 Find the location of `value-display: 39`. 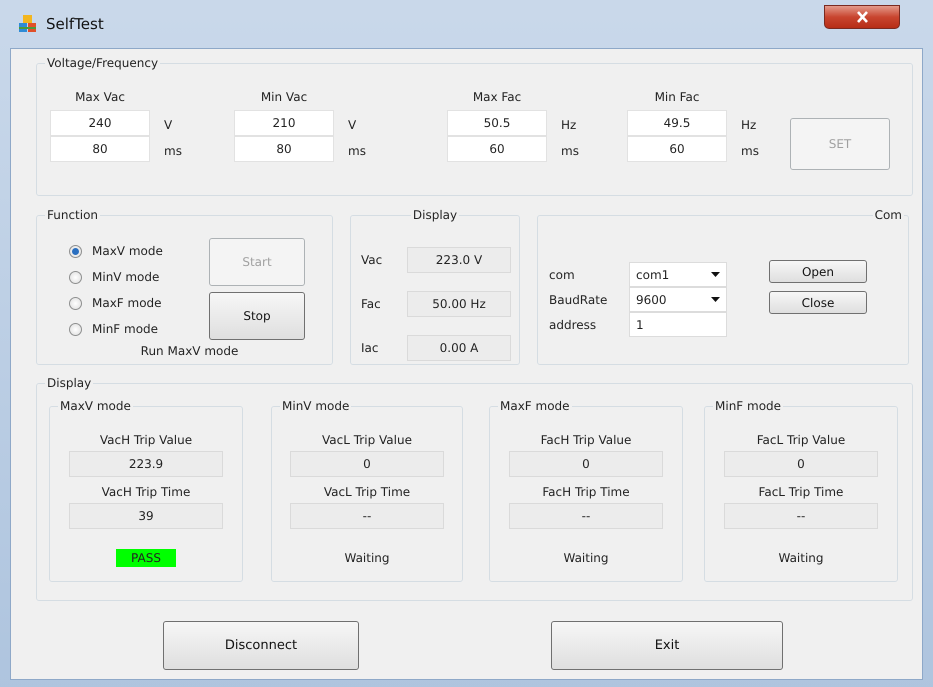

value-display: 39 is located at coordinates (146, 516).